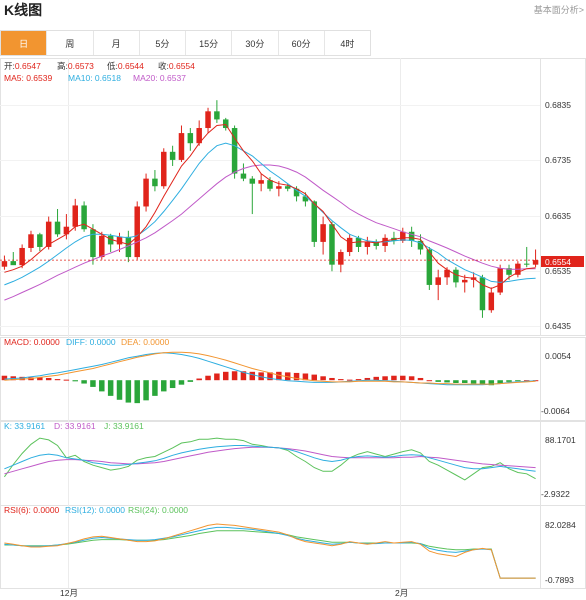 This screenshot has width=586, height=600. I want to click on macd-tick: 0.0054, so click(558, 356).